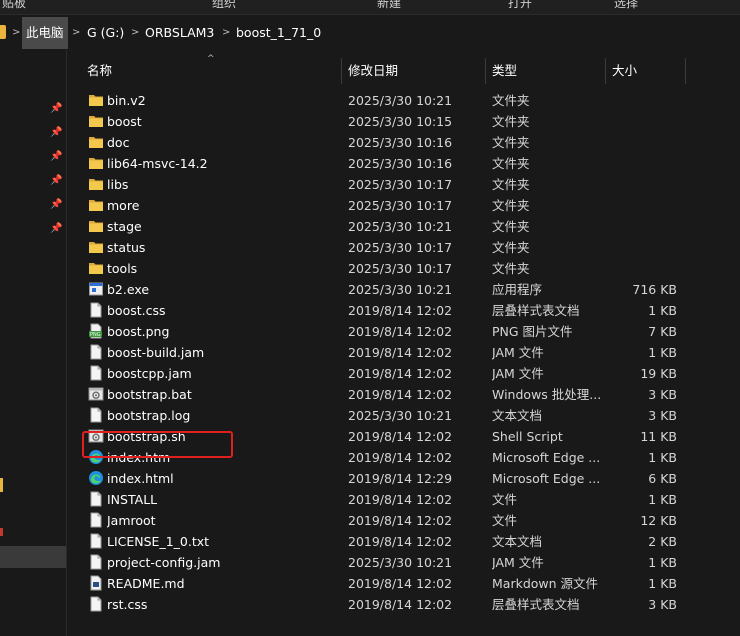 This screenshot has width=740, height=636. I want to click on file-row: Jamroot 2019/8/14 12:02 文件 12 KB, so click(403, 520).